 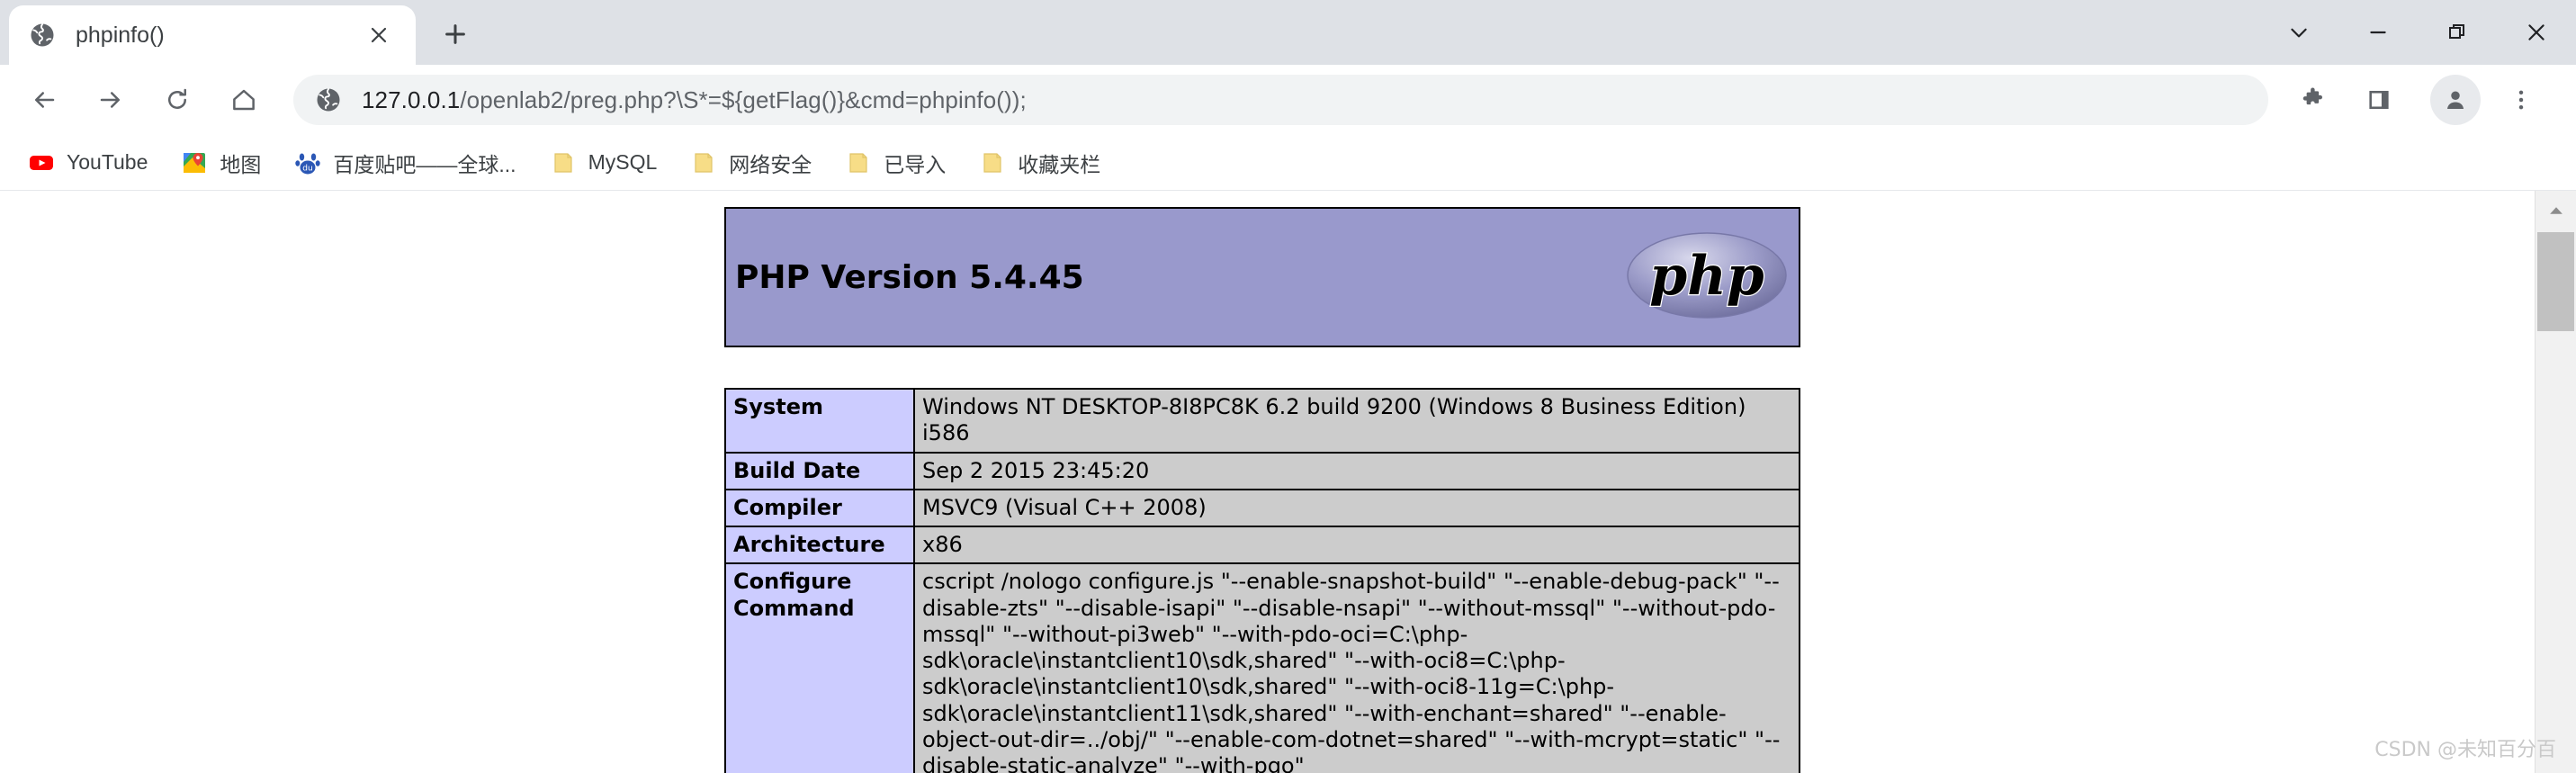 What do you see at coordinates (41, 162) in the screenshot?
I see `youtube-icon` at bounding box center [41, 162].